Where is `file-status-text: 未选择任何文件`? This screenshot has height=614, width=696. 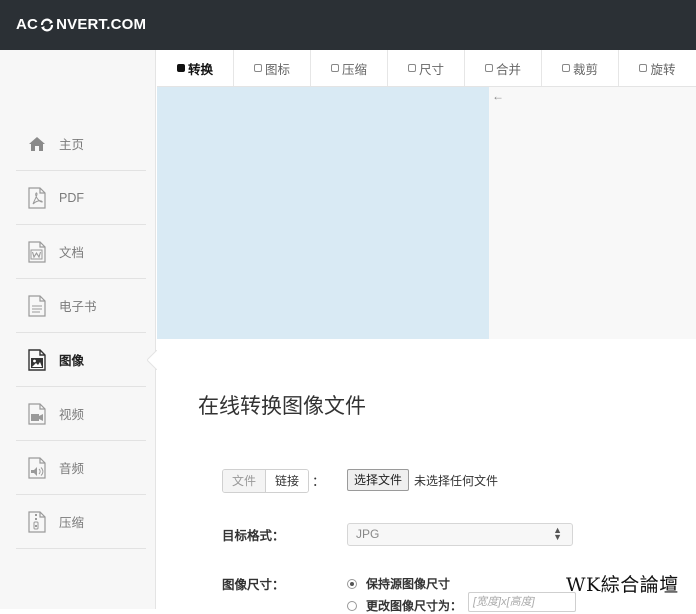
file-status-text: 未选择任何文件 is located at coordinates (456, 481).